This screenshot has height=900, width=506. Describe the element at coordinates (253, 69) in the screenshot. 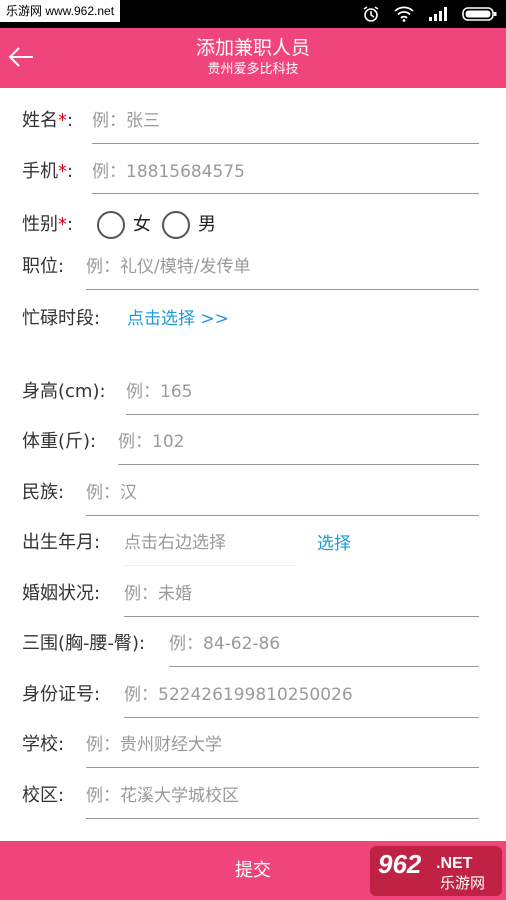

I see `page-subtitle: 贵州爱多比科技` at that location.